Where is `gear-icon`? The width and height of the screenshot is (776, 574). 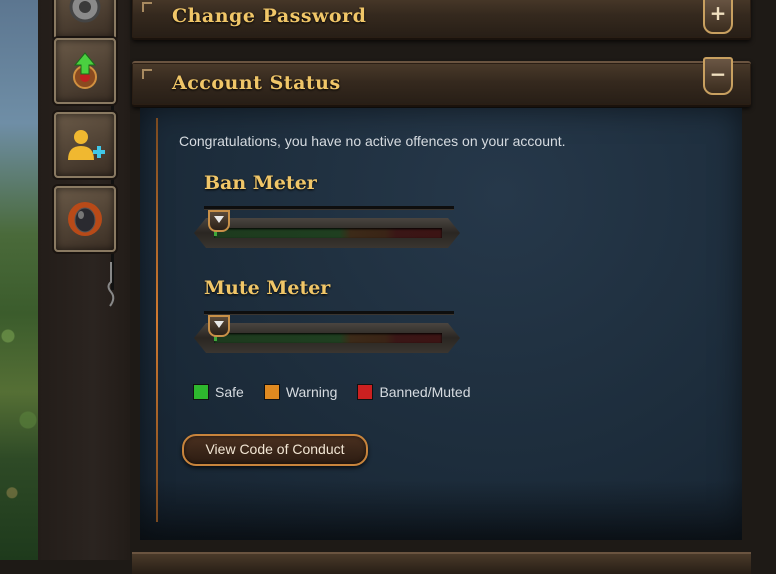 gear-icon is located at coordinates (85, 11).